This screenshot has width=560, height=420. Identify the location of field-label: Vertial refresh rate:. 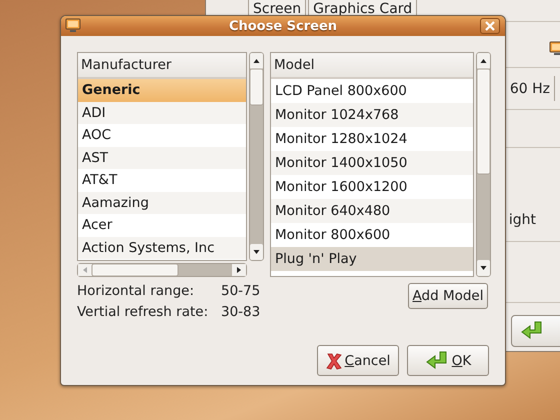
(143, 312).